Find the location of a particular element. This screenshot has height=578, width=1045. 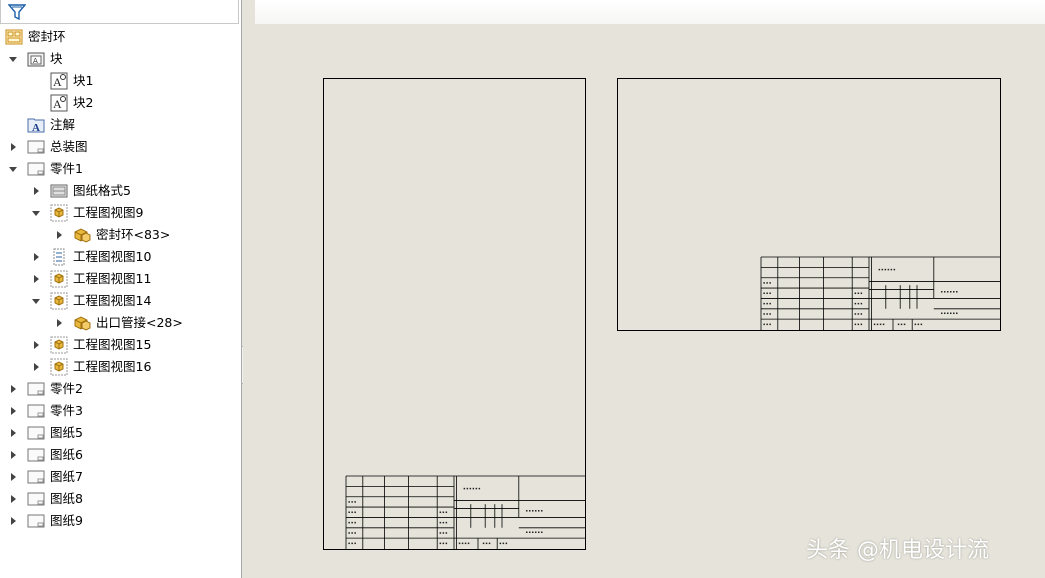

tree-item: 工程图视图10 is located at coordinates (120, 257).